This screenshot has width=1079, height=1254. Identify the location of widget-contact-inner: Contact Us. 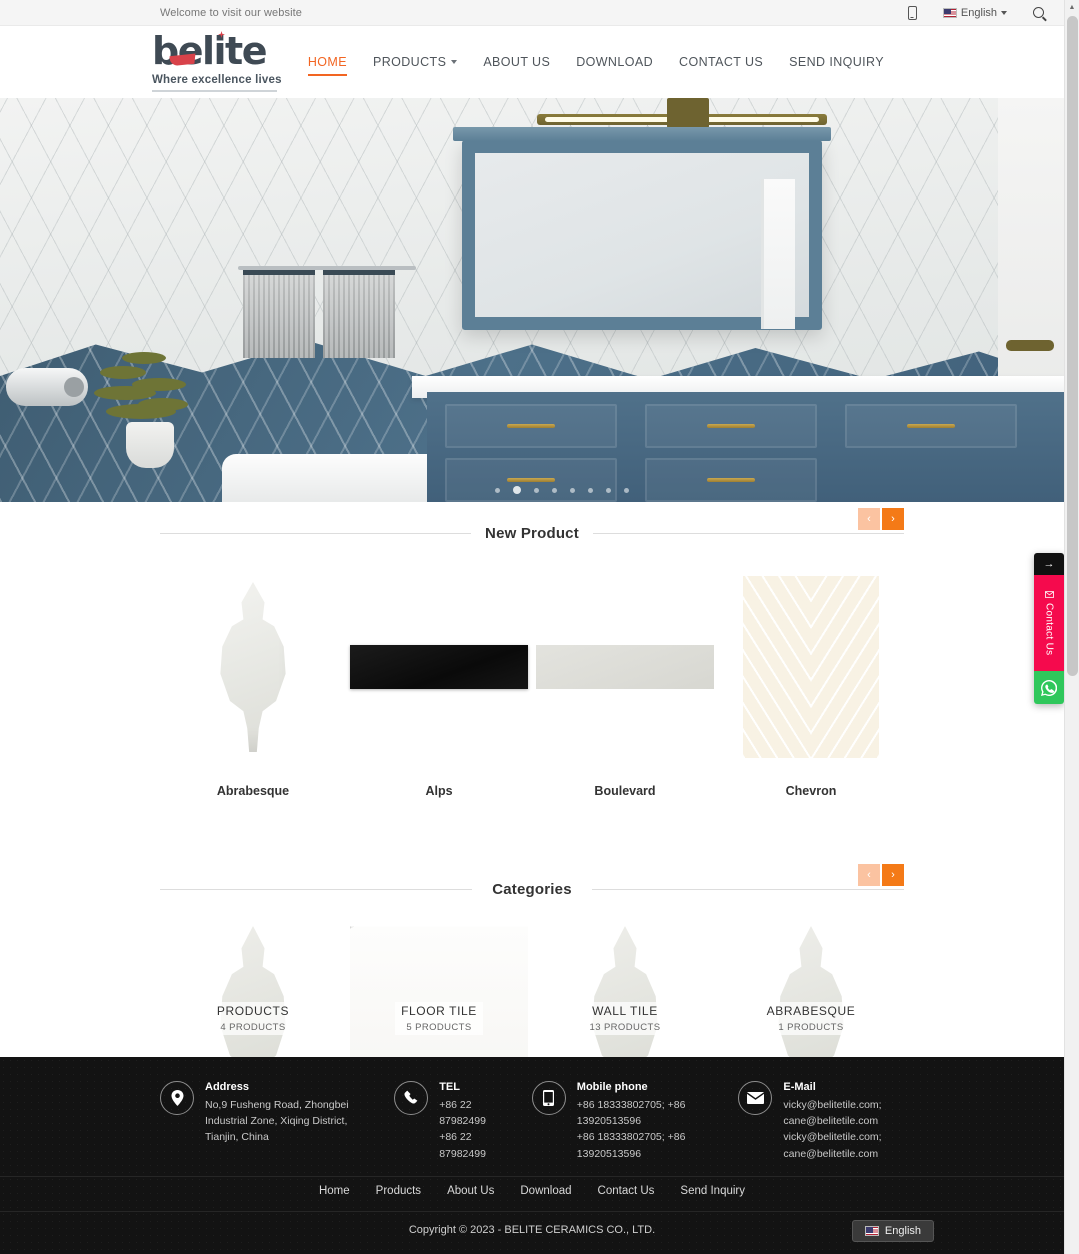
(1049, 623).